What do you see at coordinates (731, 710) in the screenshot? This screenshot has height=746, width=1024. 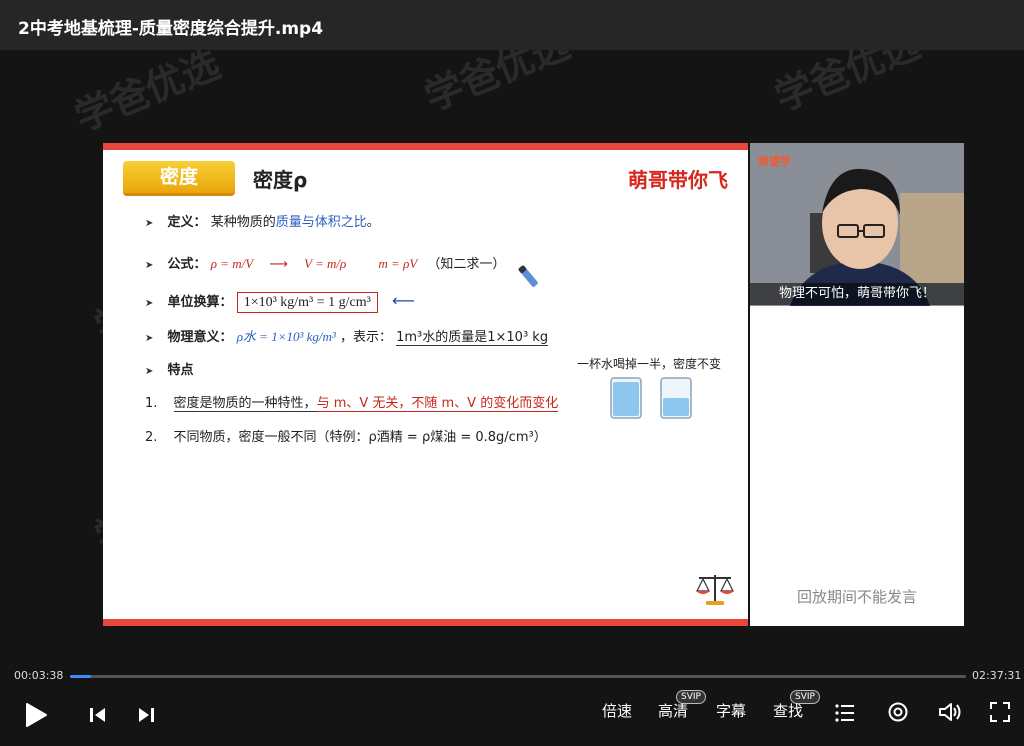 I see `subtitle-button: 字幕` at bounding box center [731, 710].